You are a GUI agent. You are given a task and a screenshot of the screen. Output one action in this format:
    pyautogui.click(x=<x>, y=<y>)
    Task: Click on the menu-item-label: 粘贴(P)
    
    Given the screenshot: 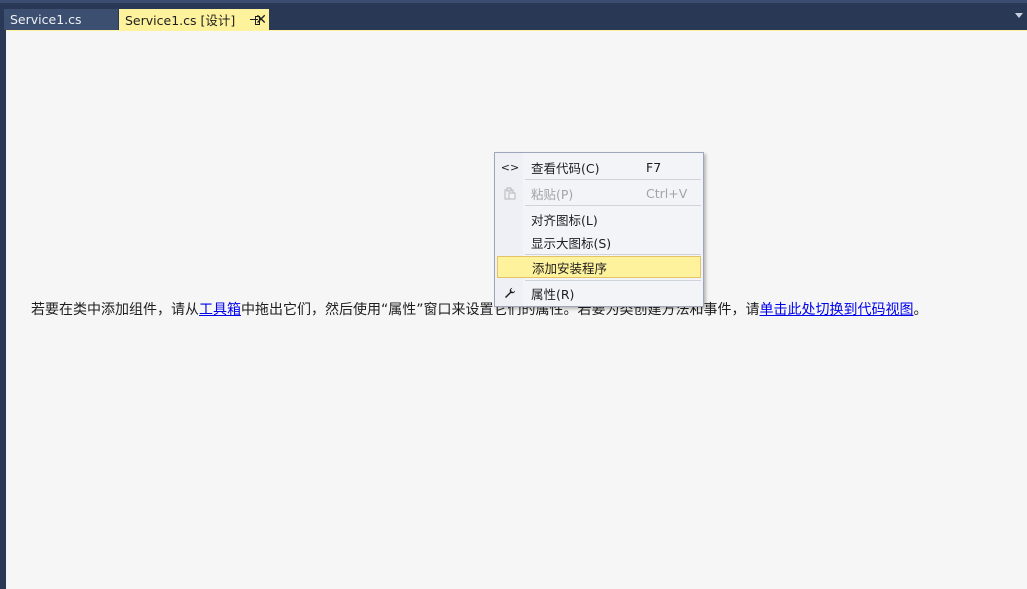 What is the action you would take?
    pyautogui.click(x=552, y=194)
    